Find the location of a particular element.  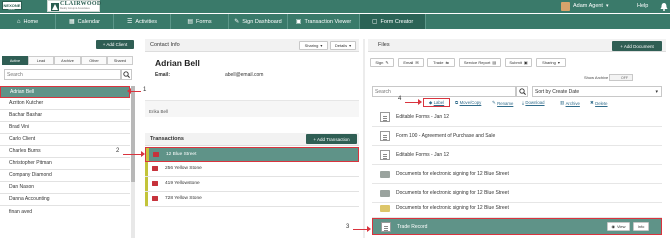

transaction-row: 419 Yellowstone is located at coordinates (252, 184).